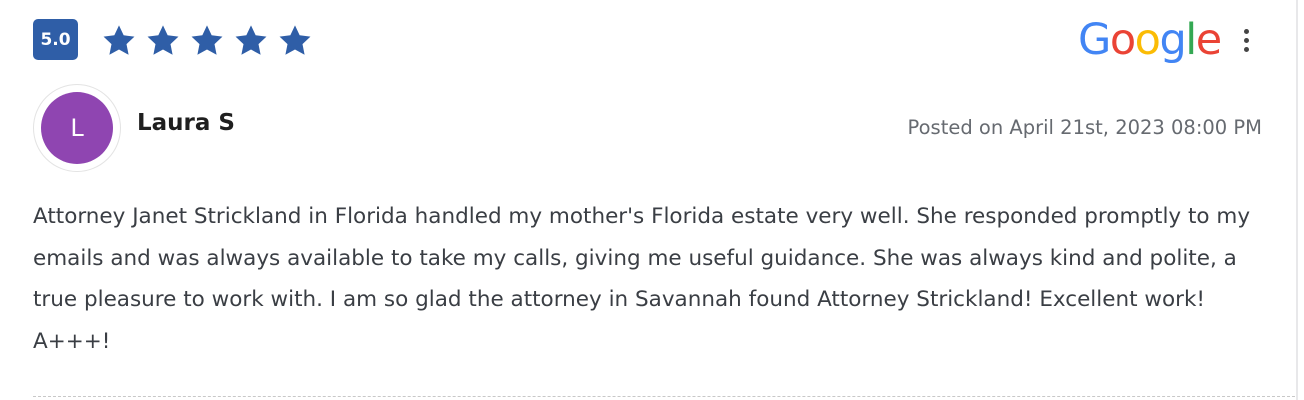 The height and width of the screenshot is (400, 1304). I want to click on google-logo-letter: l, so click(1191, 40).